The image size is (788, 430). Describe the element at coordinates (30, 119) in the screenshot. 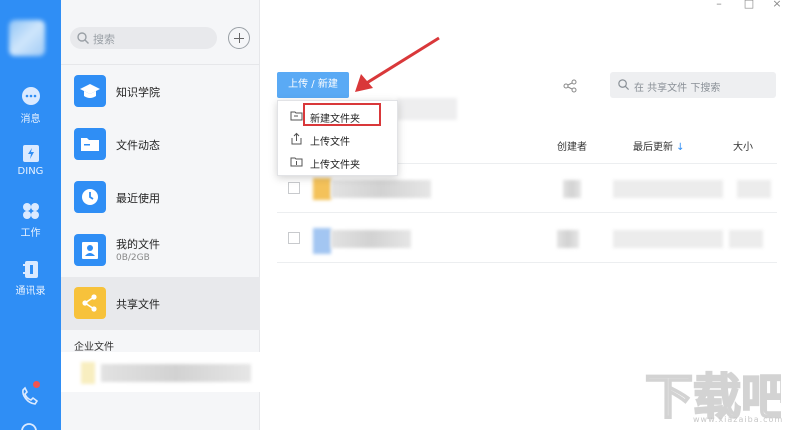

I see `rail-label: 消息` at that location.